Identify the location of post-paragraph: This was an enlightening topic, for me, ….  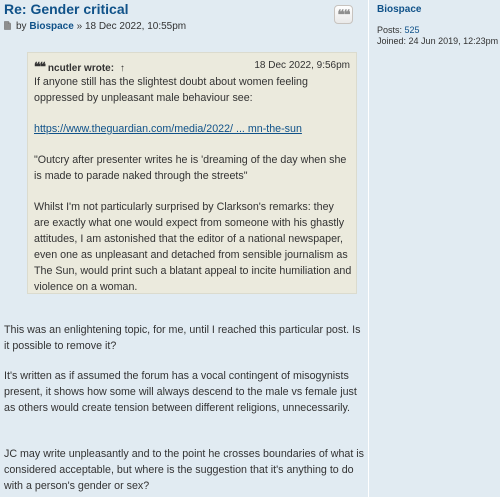
(182, 338).